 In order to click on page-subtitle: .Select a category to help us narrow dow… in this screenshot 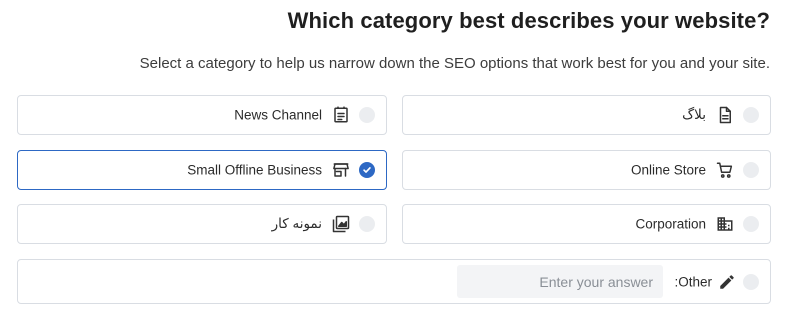, I will do `click(454, 63)`.